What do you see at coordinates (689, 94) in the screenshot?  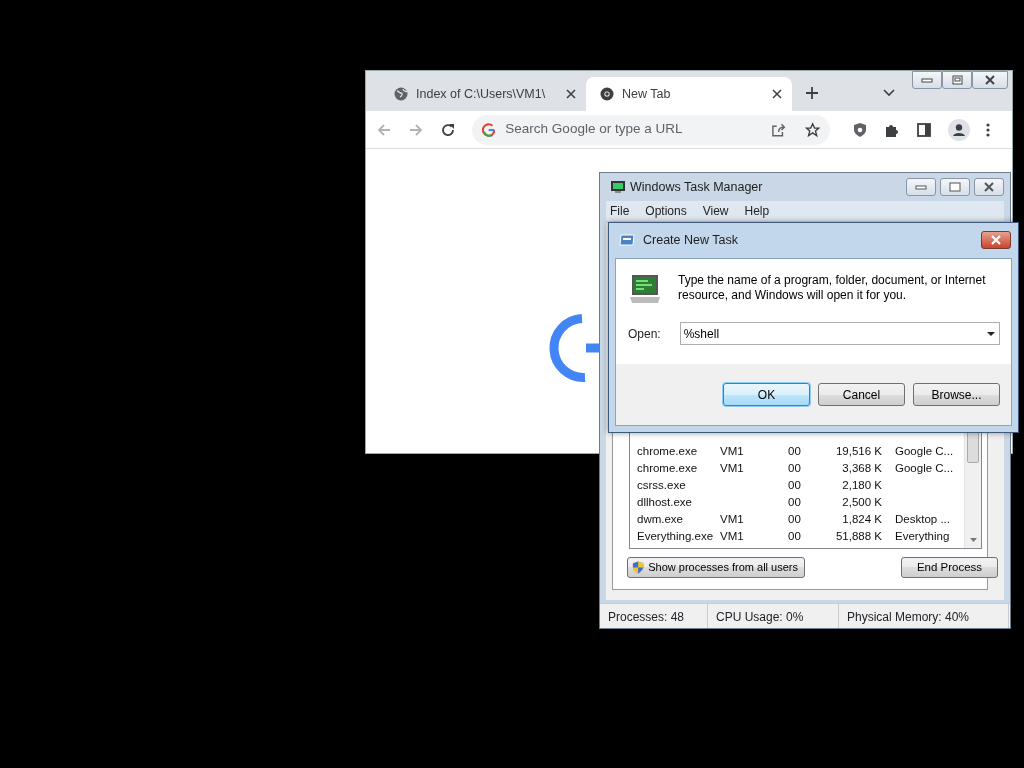 I see `browser-tab: New Tab` at bounding box center [689, 94].